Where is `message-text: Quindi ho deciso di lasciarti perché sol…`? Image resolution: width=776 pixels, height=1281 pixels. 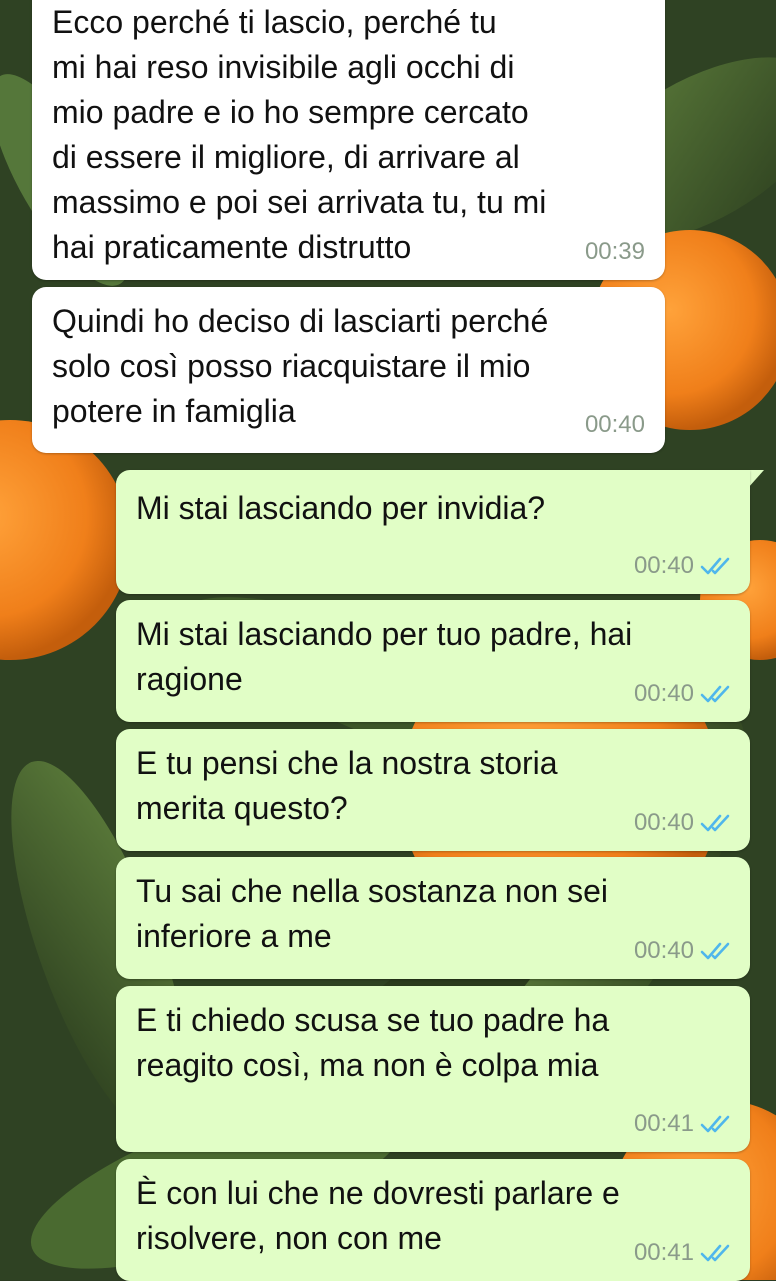
message-text: Quindi ho deciso di lasciarti perché sol… is located at coordinates (300, 366).